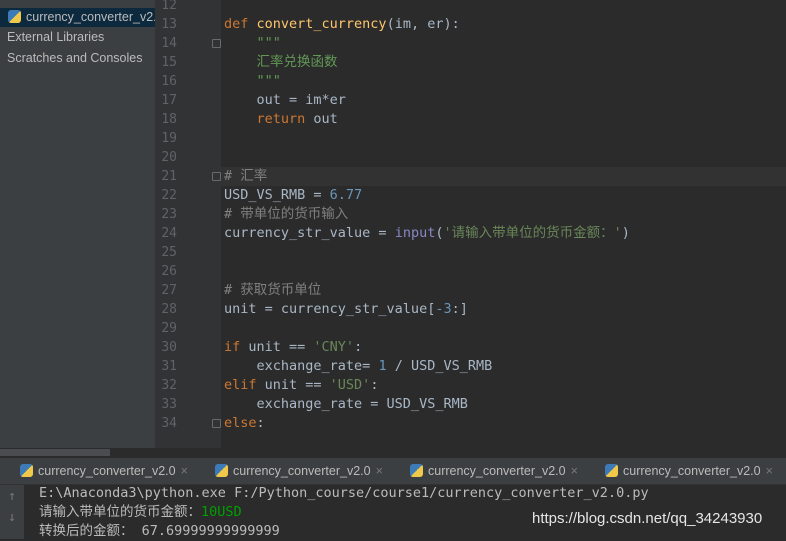 This screenshot has width=786, height=541. I want to click on line-number: 28, so click(169, 309).